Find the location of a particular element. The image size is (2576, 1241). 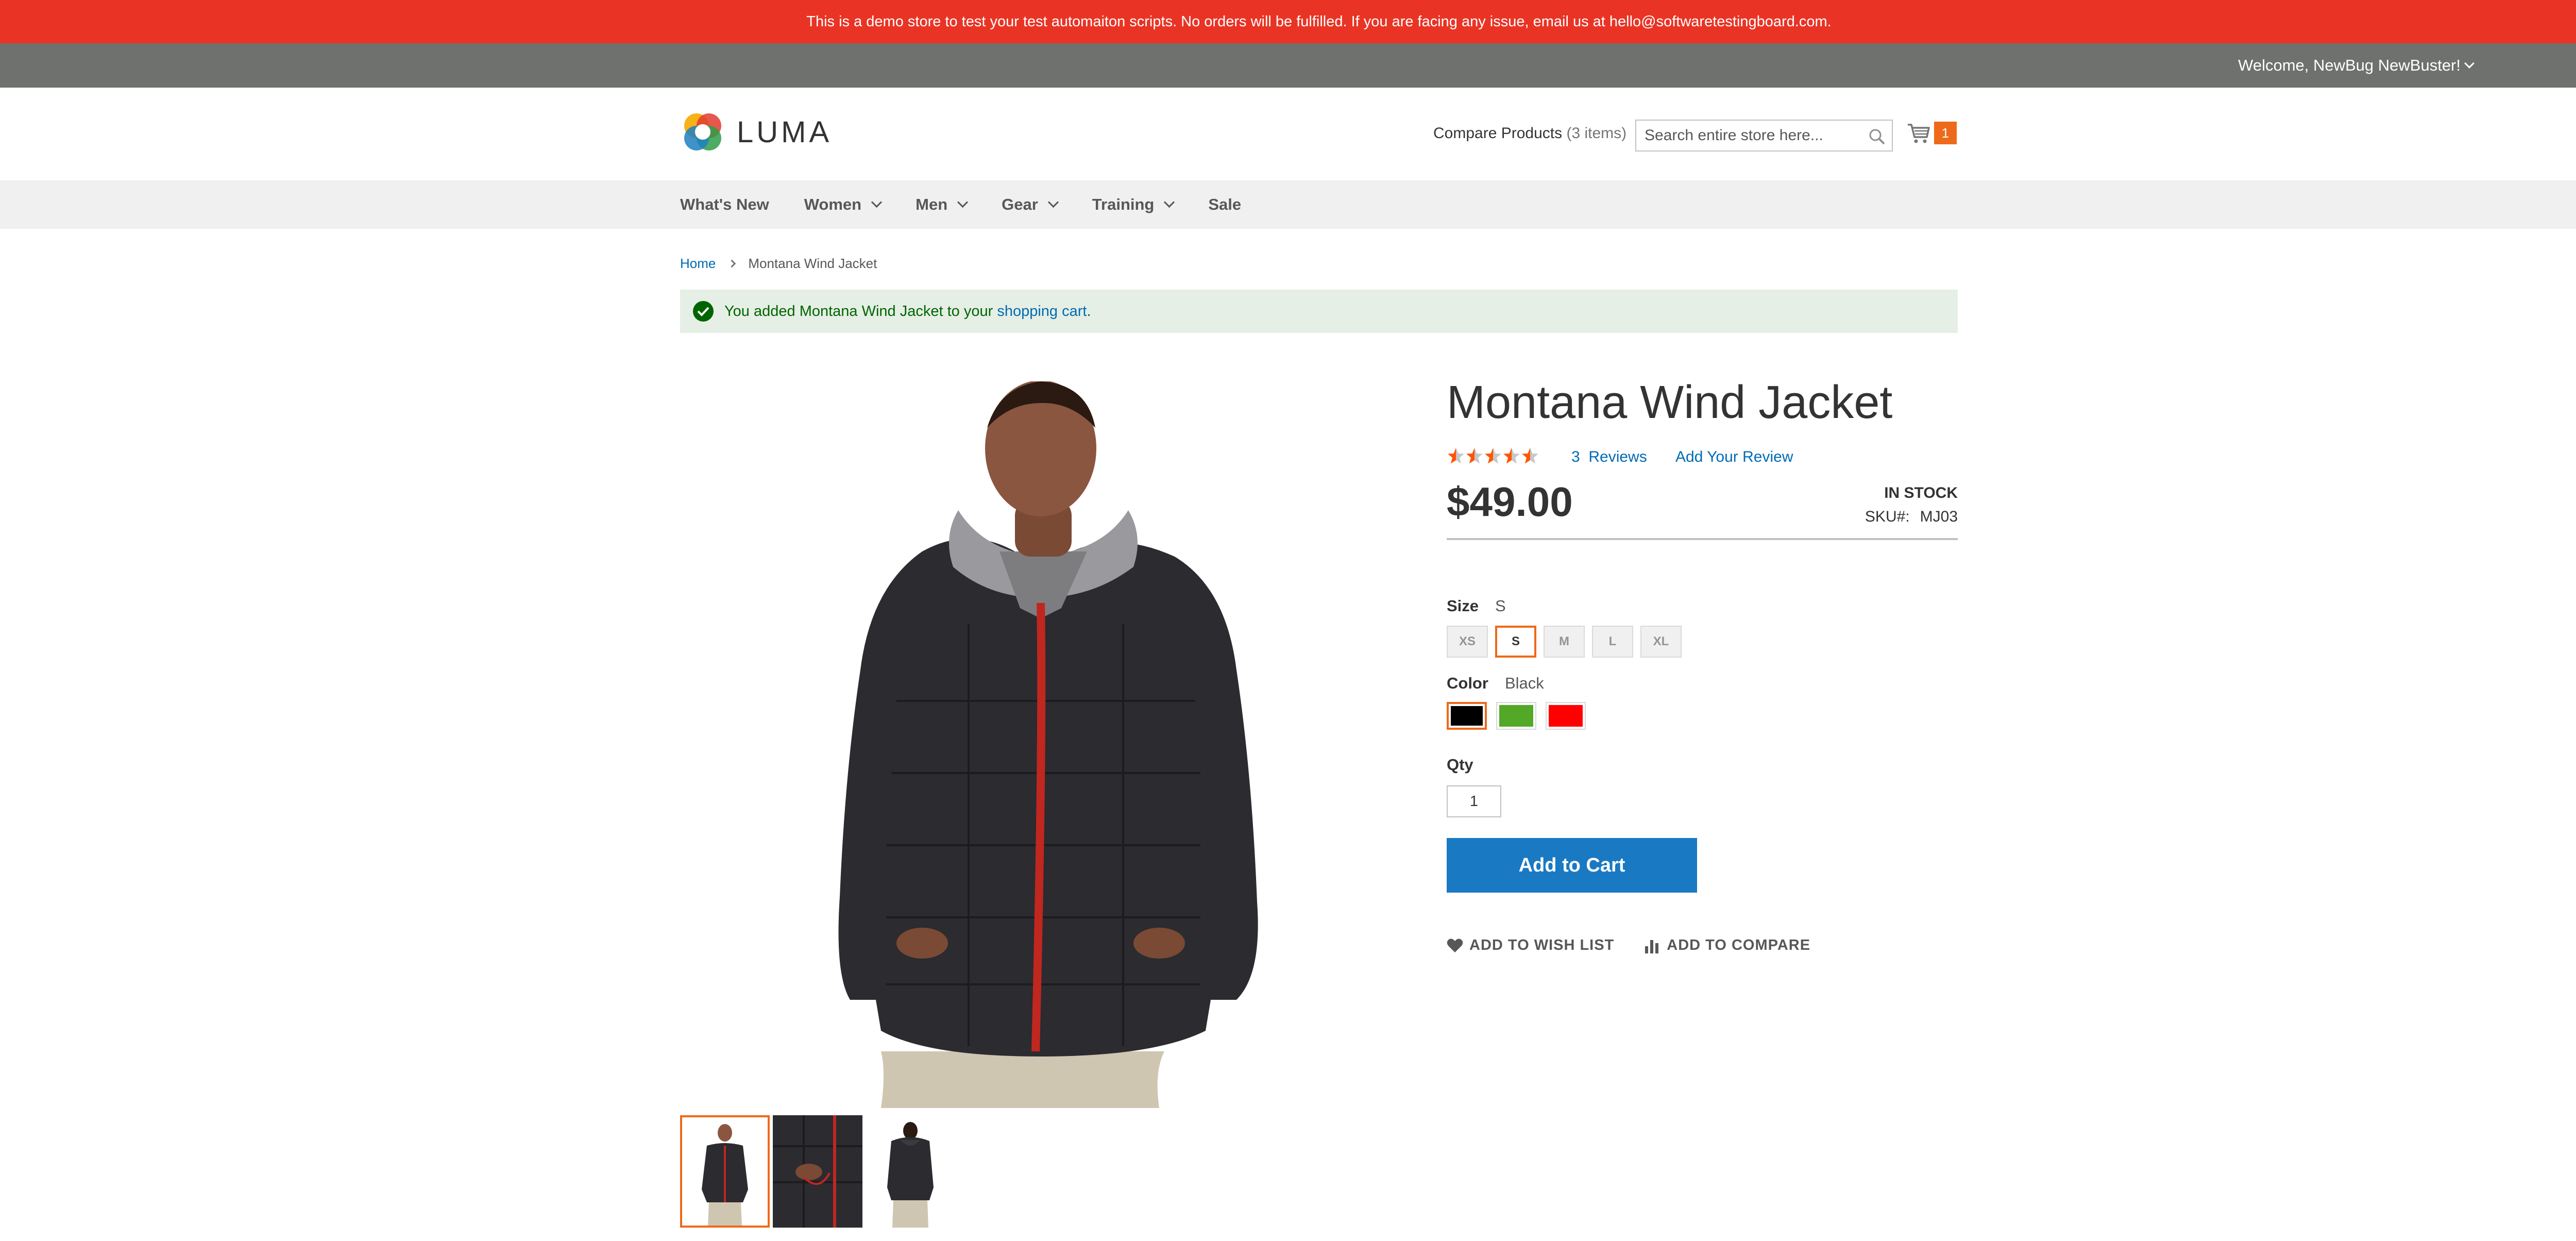

add-review-link: Add Your Review is located at coordinates (1734, 457).